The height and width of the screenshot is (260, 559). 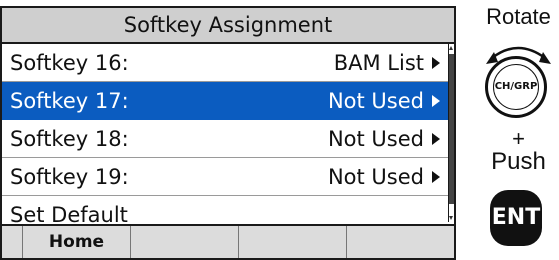 I want to click on softkey-bar: Home, so click(x=228, y=241).